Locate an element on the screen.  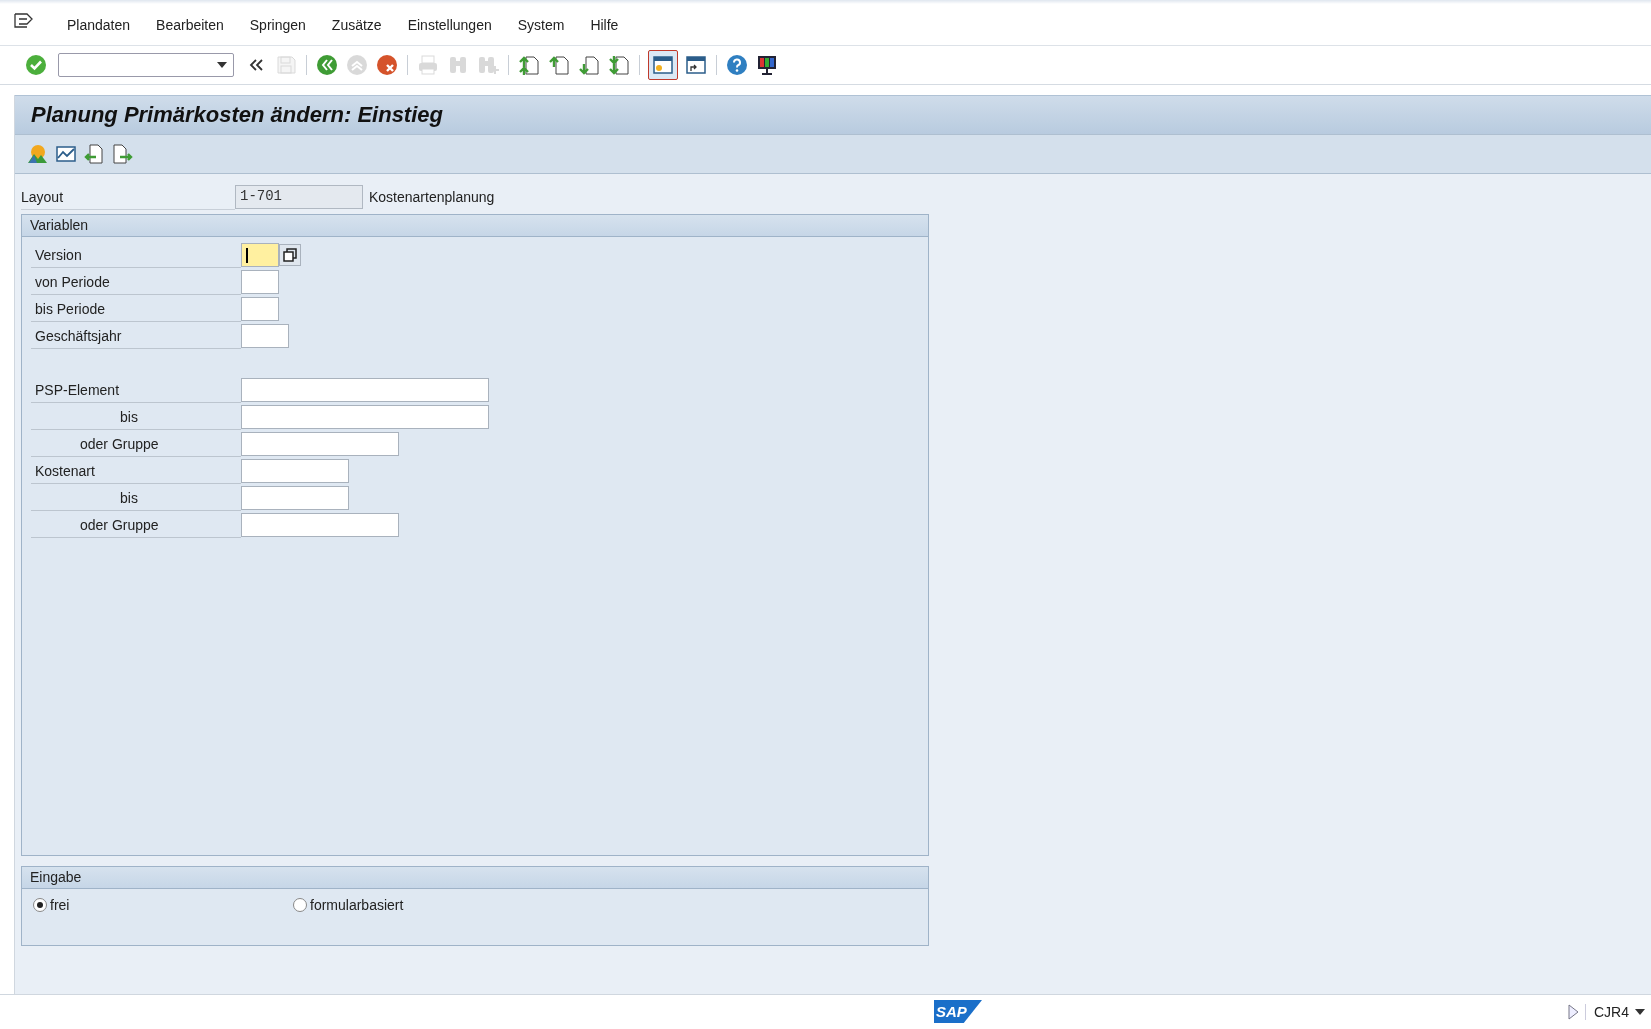
previous-page-icon is located at coordinates (559, 65).